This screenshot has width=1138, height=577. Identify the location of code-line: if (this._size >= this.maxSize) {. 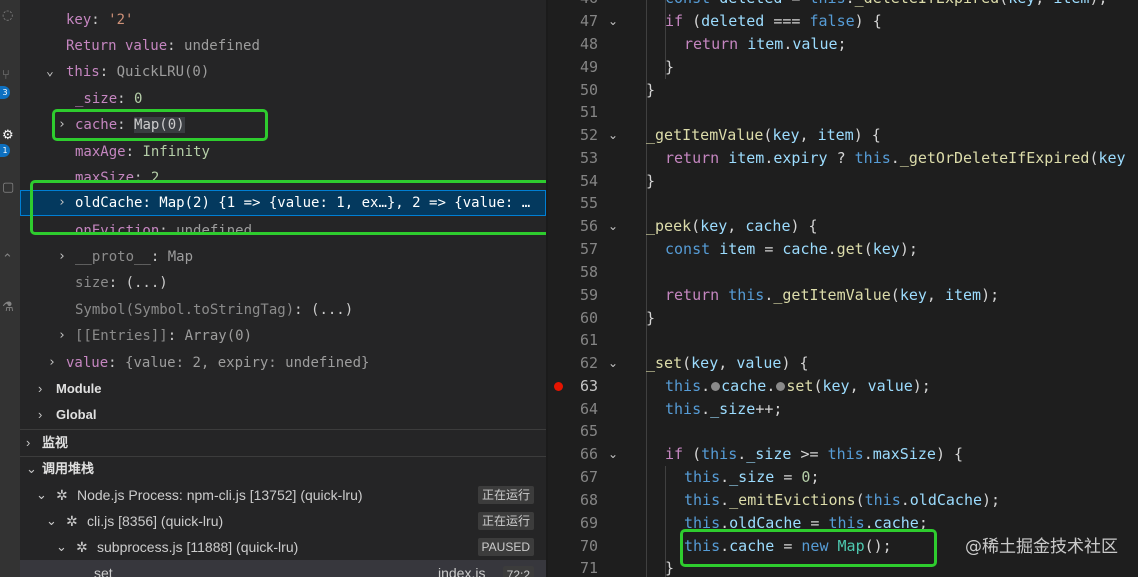
(814, 454).